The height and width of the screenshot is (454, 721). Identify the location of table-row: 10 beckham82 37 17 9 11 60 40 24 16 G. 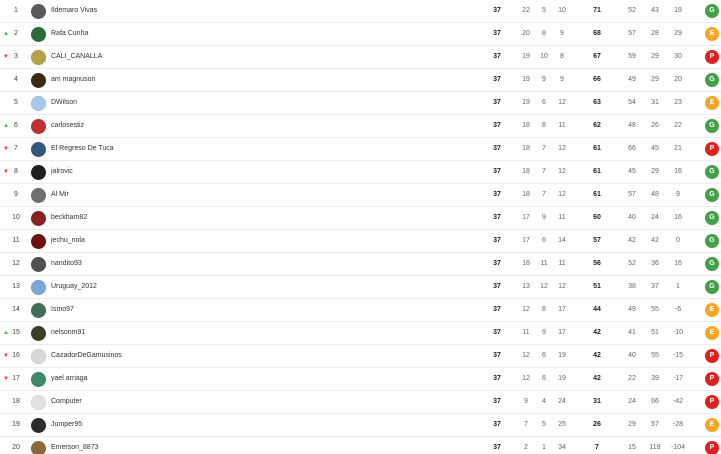
(360, 218).